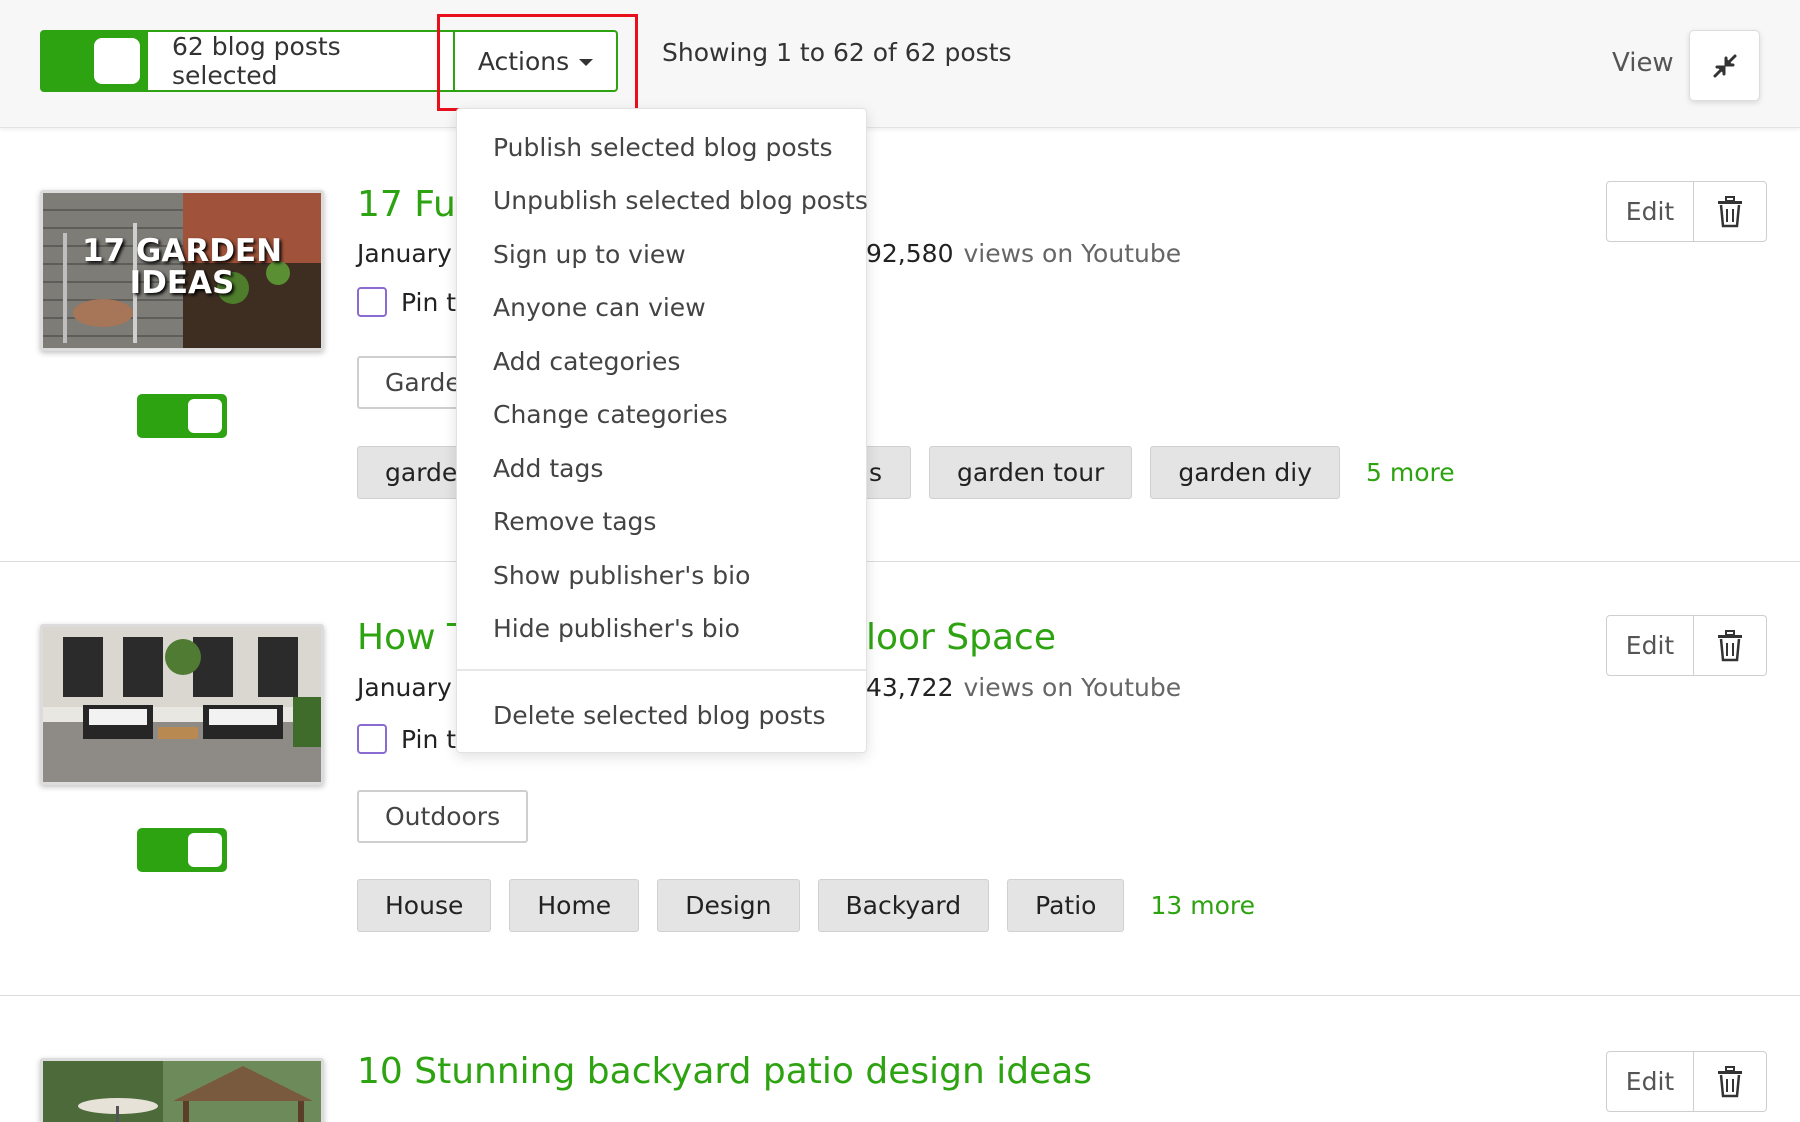 This screenshot has width=1800, height=1122. Describe the element at coordinates (910, 687) in the screenshot. I see `youtube-view-count: 43,722` at that location.